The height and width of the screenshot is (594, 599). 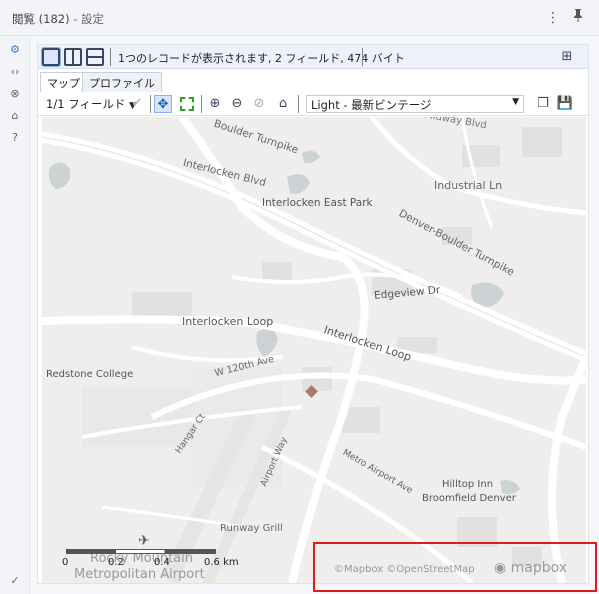 What do you see at coordinates (371, 105) in the screenshot?
I see `map-style-label: Light - 最新ビンテージ` at bounding box center [371, 105].